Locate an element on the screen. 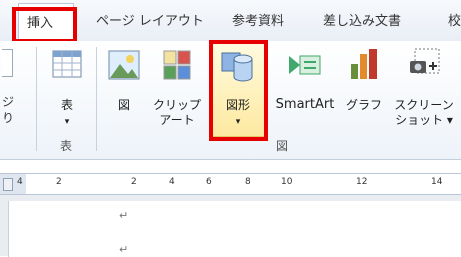  smartart-button: SmartArt is located at coordinates (305, 89).